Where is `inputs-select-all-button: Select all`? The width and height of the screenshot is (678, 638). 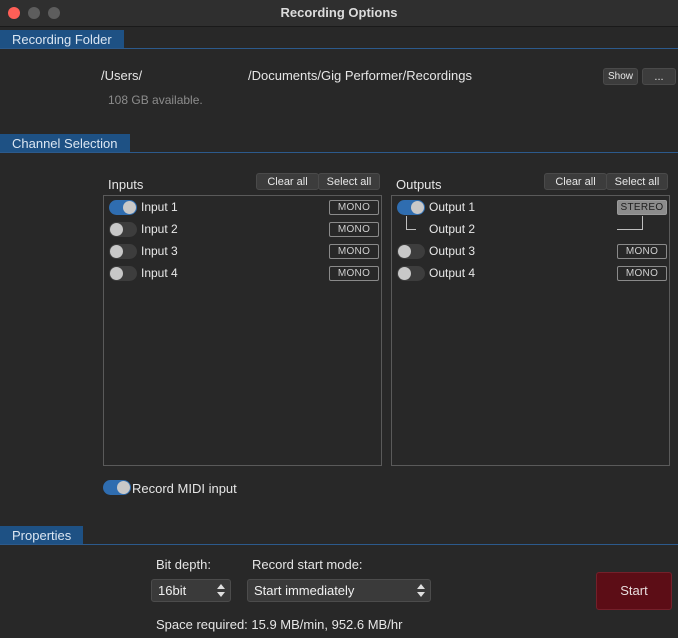 inputs-select-all-button: Select all is located at coordinates (349, 181).